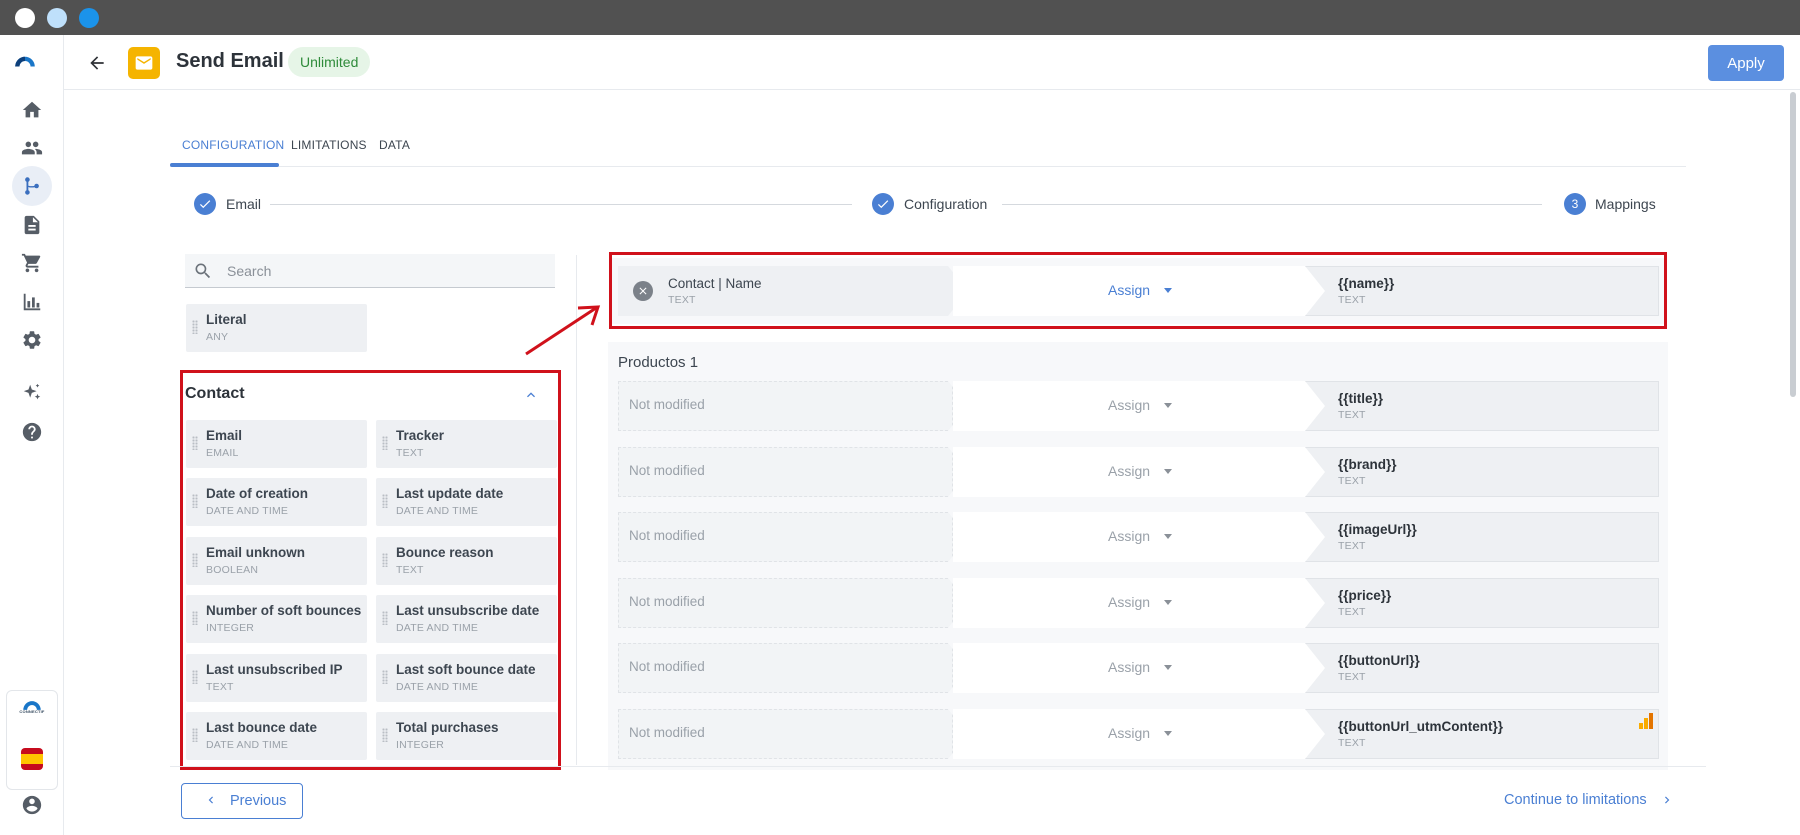 The width and height of the screenshot is (1800, 835). What do you see at coordinates (210, 800) in the screenshot?
I see `chevron-left-icon` at bounding box center [210, 800].